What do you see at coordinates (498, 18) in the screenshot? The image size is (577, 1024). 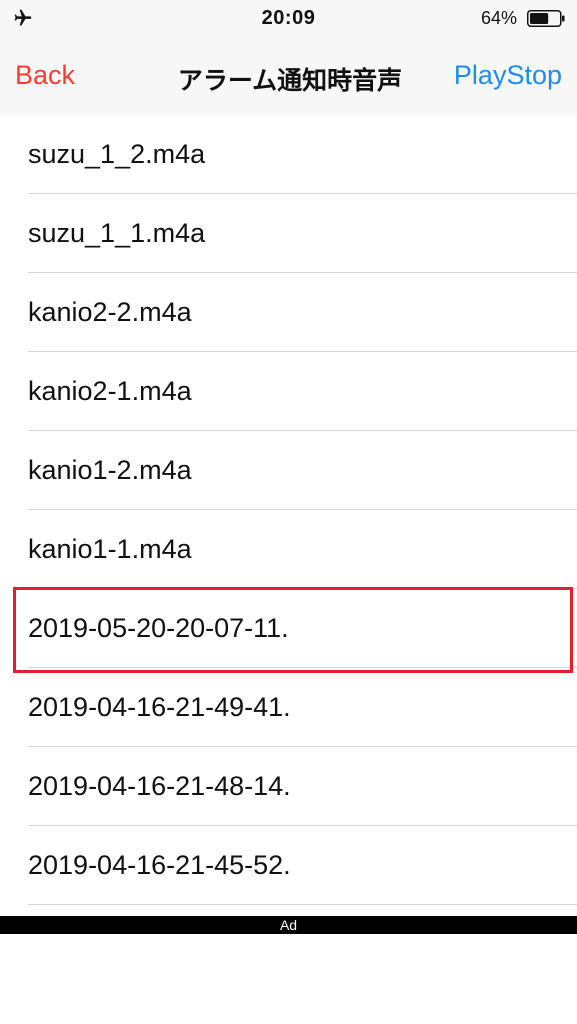 I see `battery-percentage: 64%` at bounding box center [498, 18].